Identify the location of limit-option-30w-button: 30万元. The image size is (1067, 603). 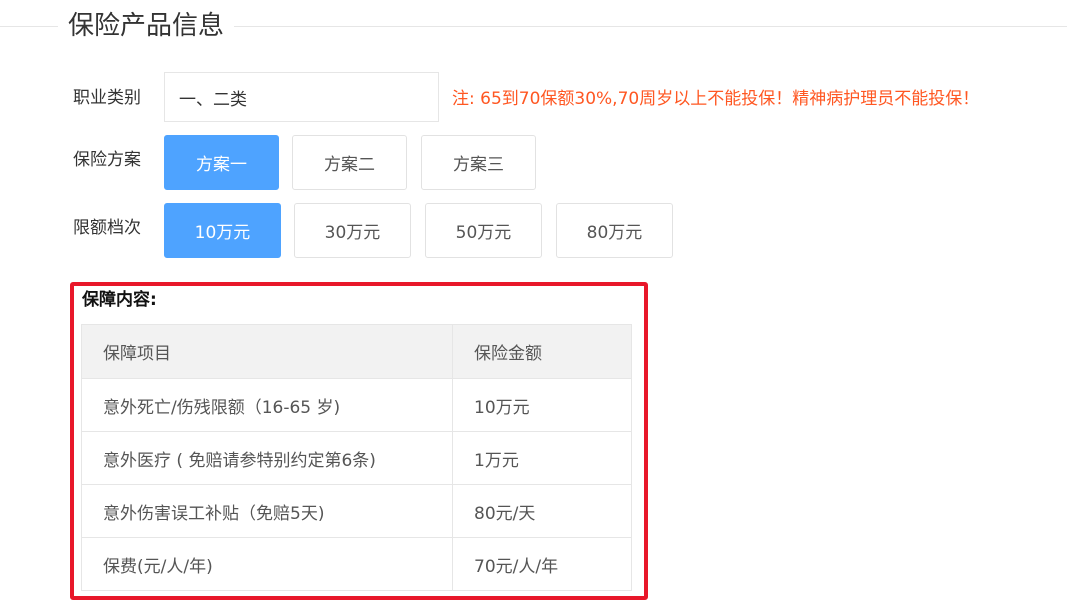
(352, 230).